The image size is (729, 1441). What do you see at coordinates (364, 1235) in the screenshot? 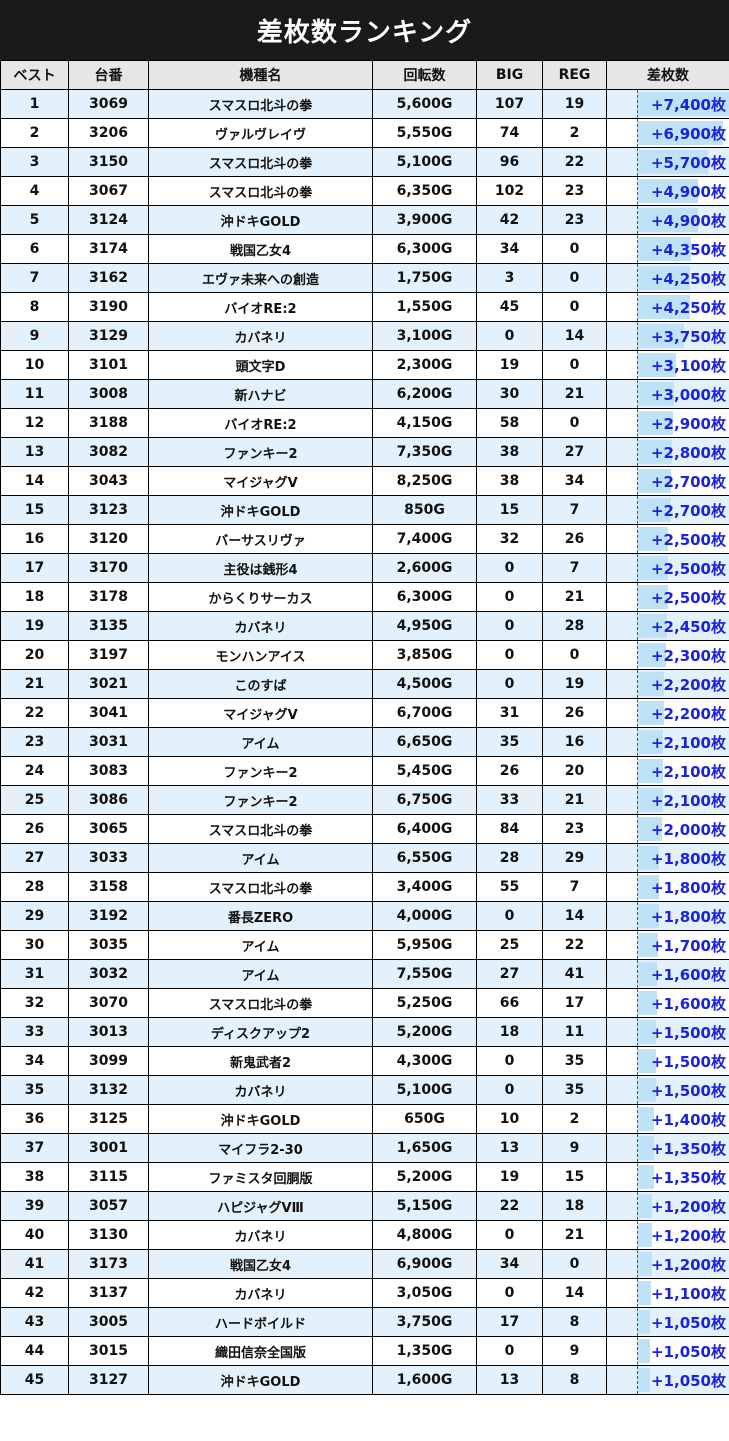
I see `table-row: 40 3130 カバネリ 4,800G 0 21 +1,200枚` at bounding box center [364, 1235].